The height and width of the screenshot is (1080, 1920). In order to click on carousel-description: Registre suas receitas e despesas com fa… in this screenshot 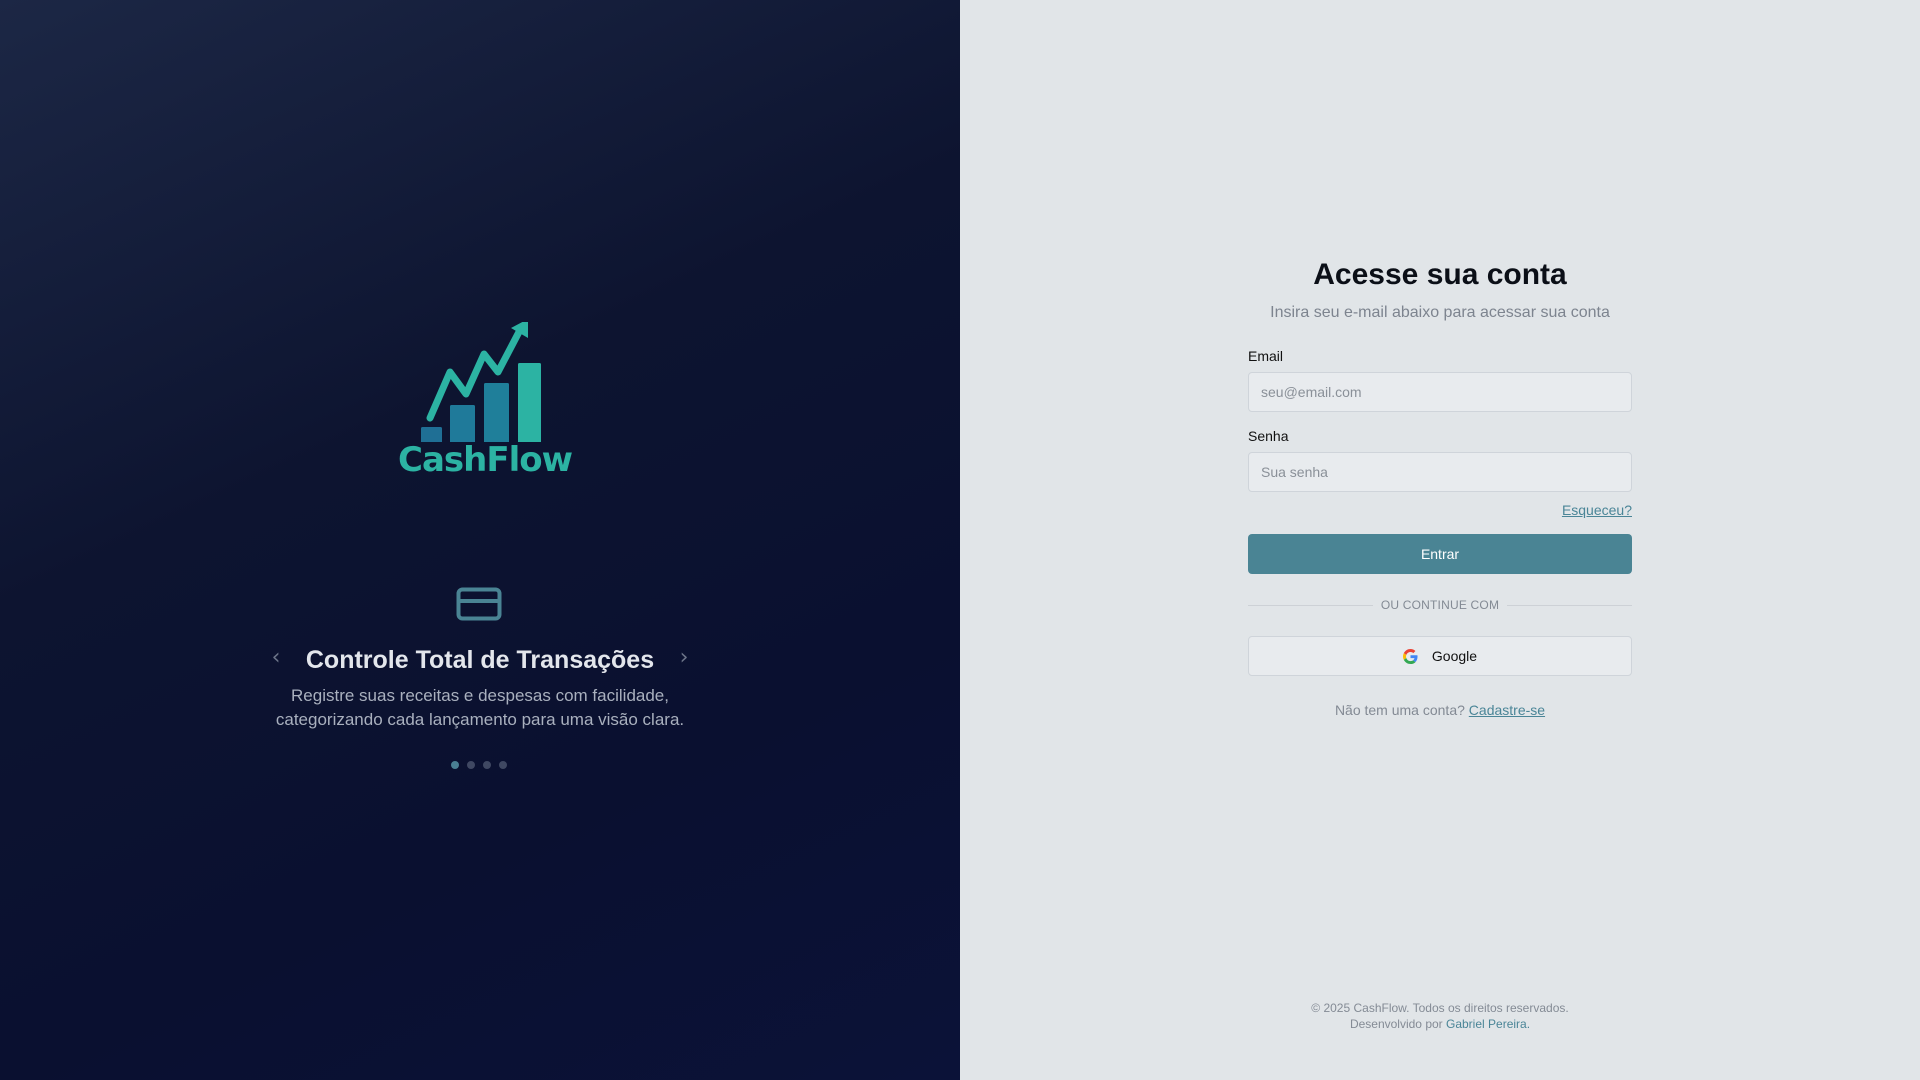, I will do `click(480, 707)`.